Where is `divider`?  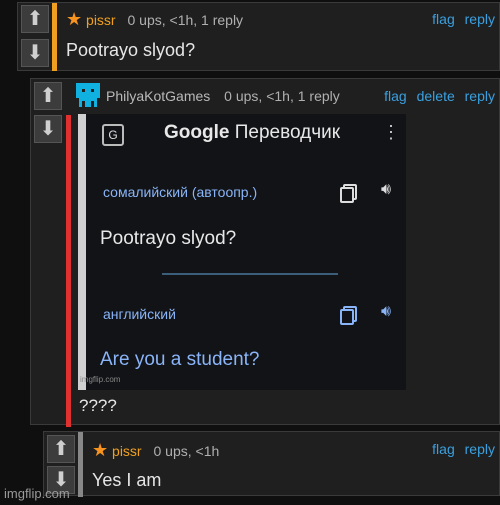 divider is located at coordinates (250, 274).